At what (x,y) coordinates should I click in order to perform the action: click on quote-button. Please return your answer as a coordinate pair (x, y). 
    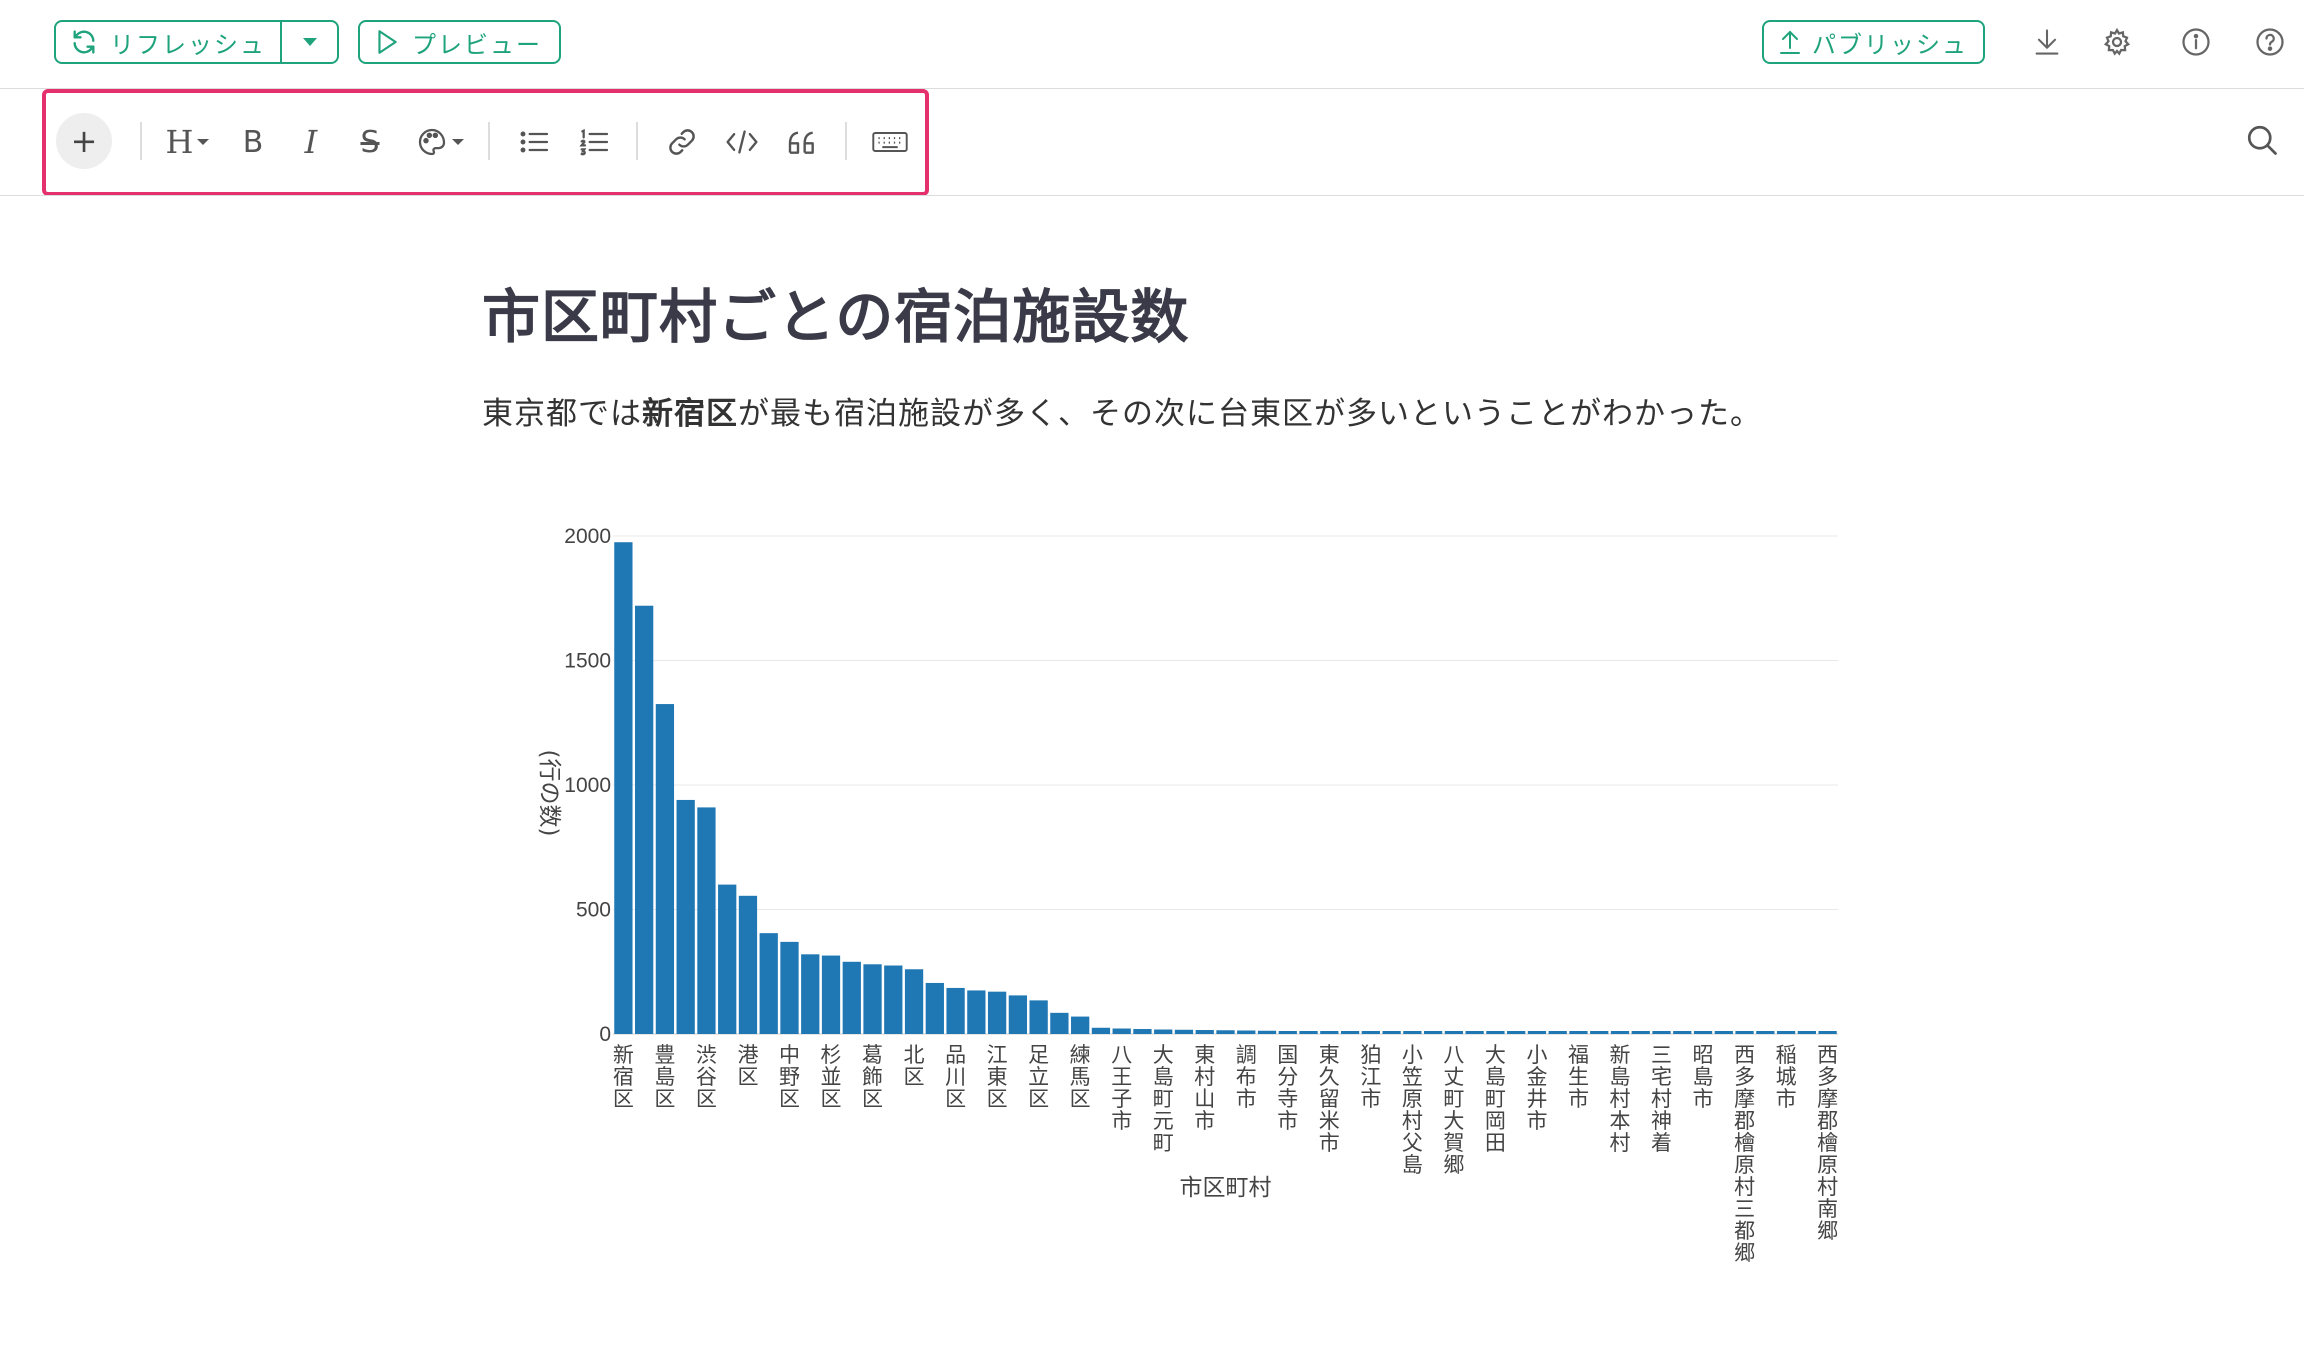
    Looking at the image, I should click on (802, 142).